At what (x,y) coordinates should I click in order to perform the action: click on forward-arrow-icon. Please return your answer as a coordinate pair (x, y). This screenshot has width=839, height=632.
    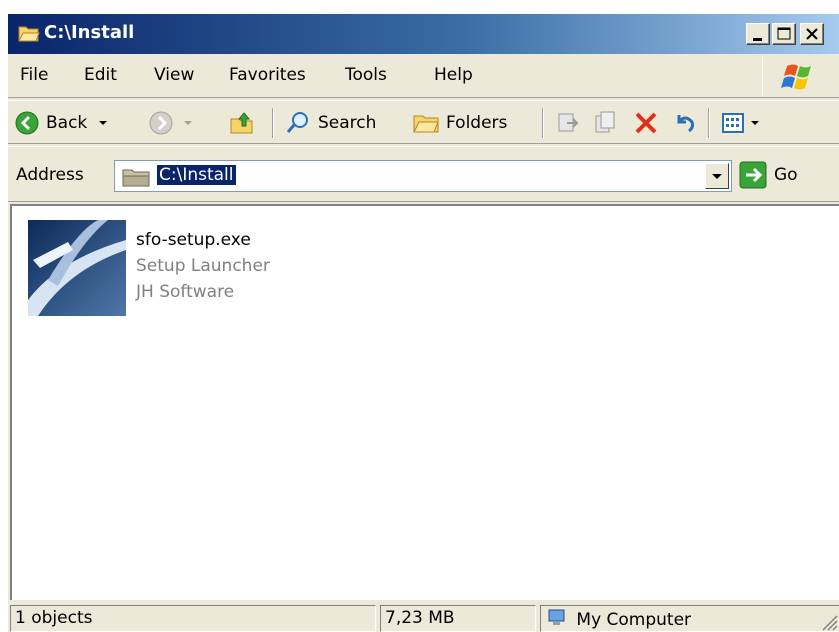
    Looking at the image, I should click on (161, 123).